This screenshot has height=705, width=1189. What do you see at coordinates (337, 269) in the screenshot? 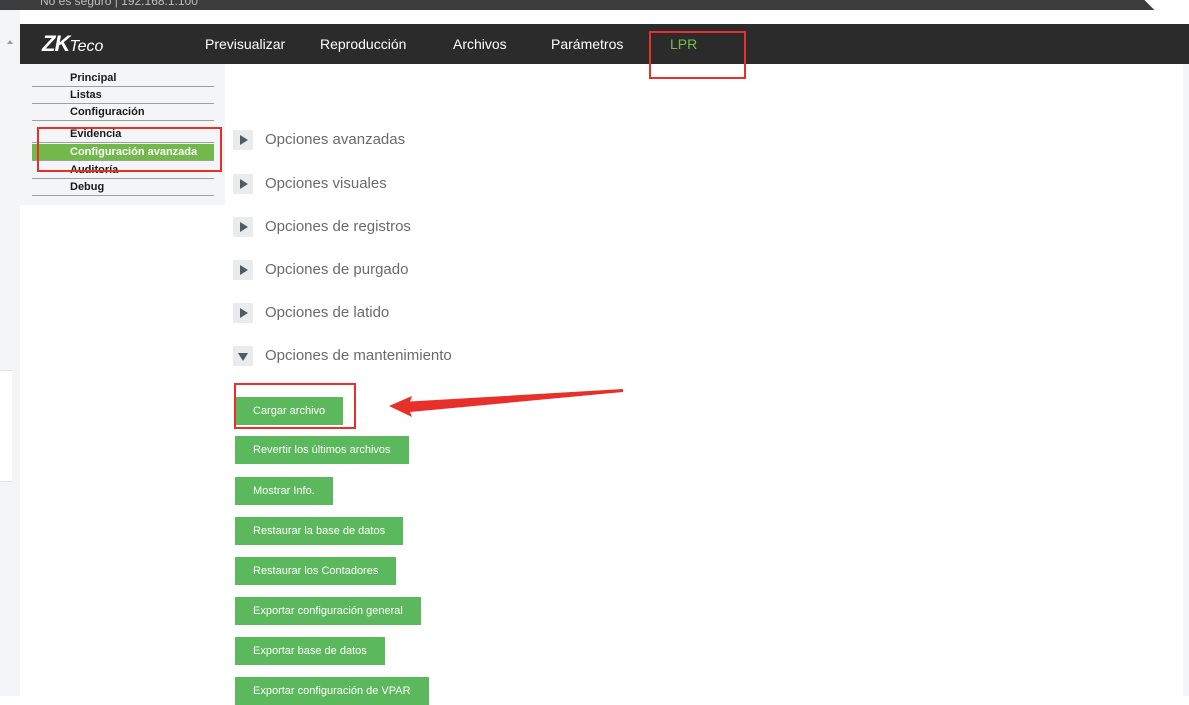
I see `section-label: Opciones de purgado` at bounding box center [337, 269].